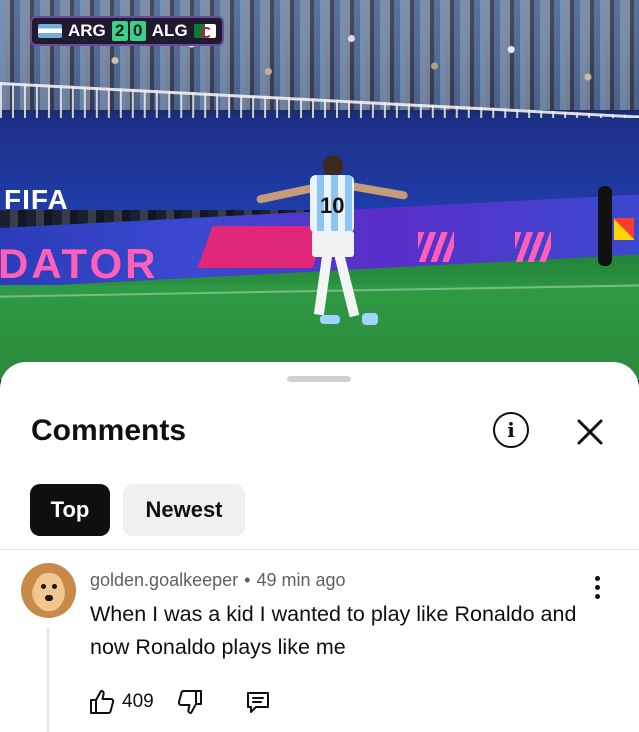  Describe the element at coordinates (169, 30) in the screenshot. I see `away-team: ALG` at that location.